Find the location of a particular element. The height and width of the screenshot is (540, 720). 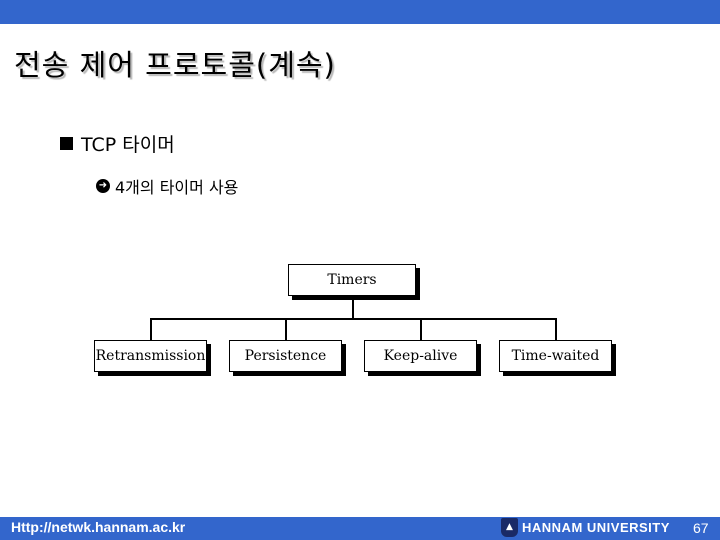

node-label: Time-waited is located at coordinates (555, 356).